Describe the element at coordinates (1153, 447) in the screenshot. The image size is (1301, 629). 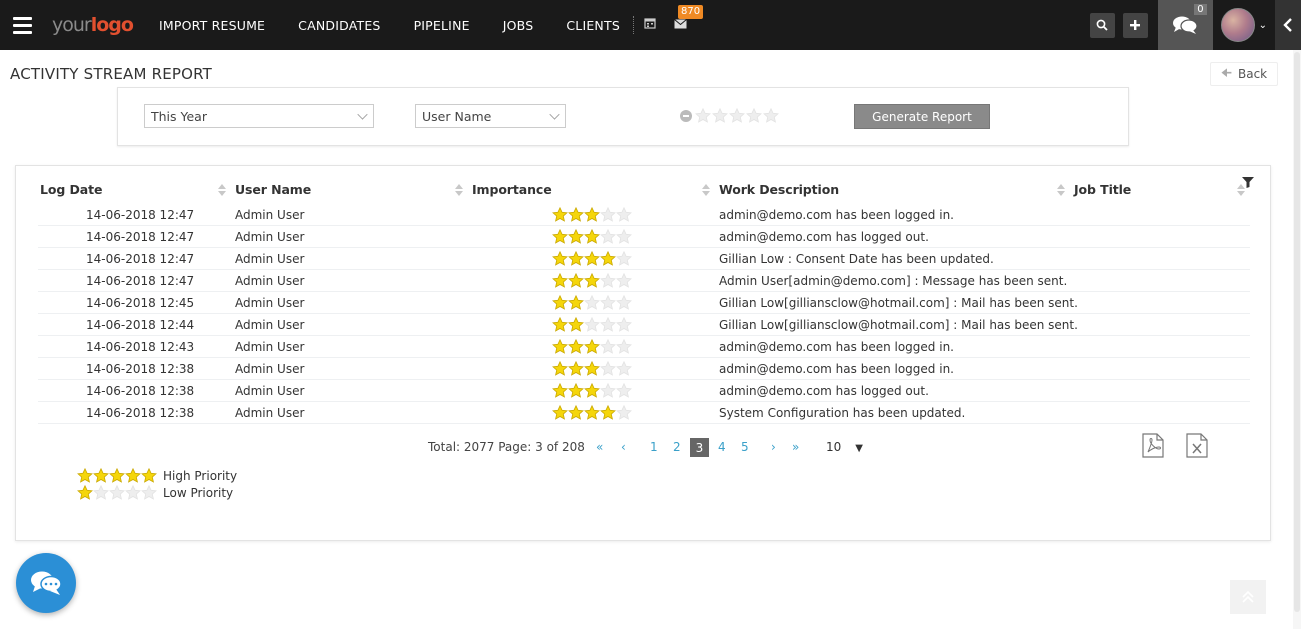
I see `export-pdf-icon` at that location.